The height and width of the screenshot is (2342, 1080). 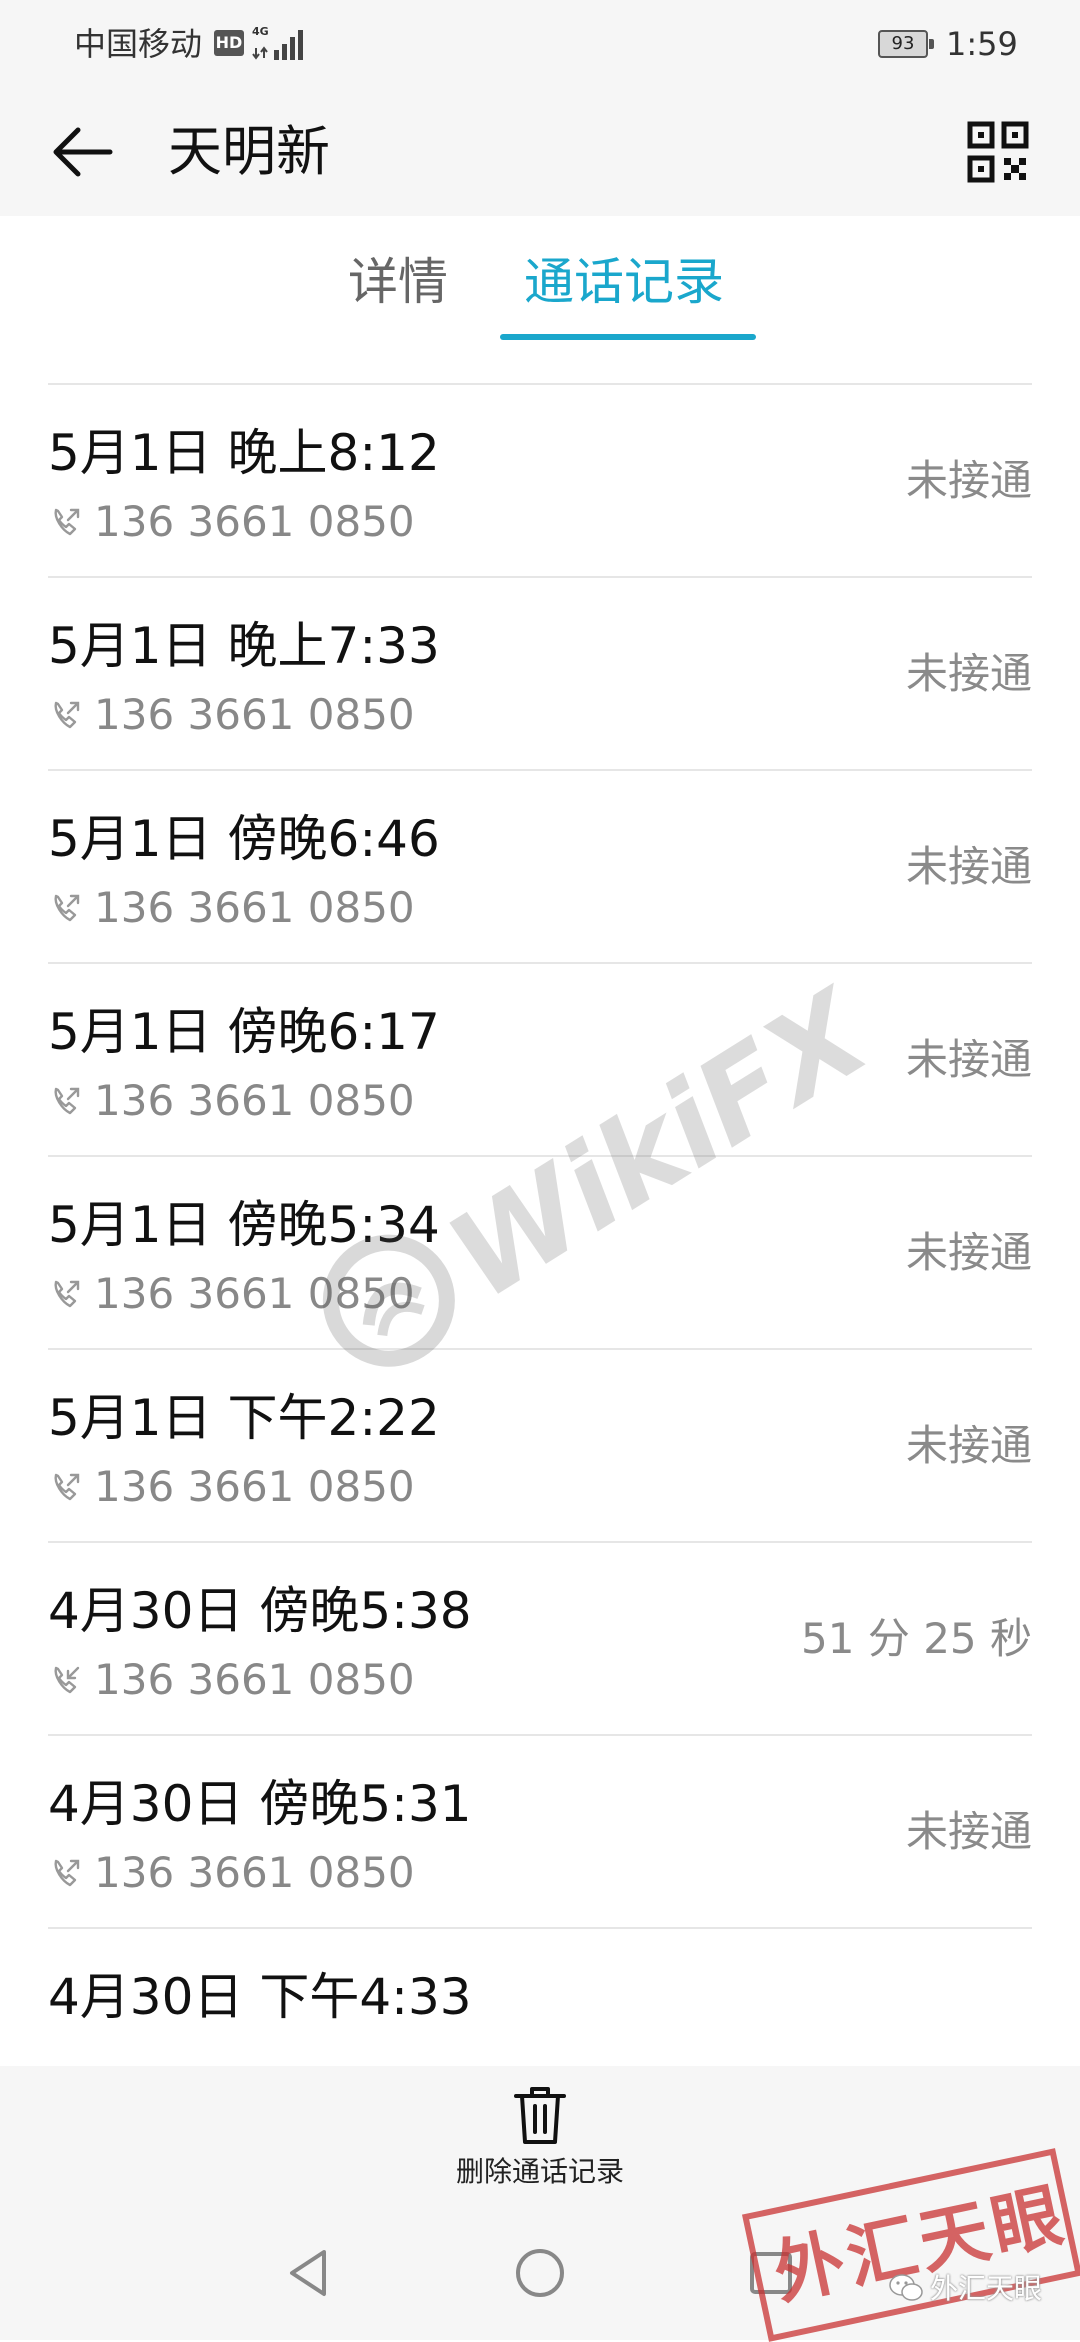 What do you see at coordinates (260, 1997) in the screenshot?
I see `call-time: 4月30日 下午4:33` at bounding box center [260, 1997].